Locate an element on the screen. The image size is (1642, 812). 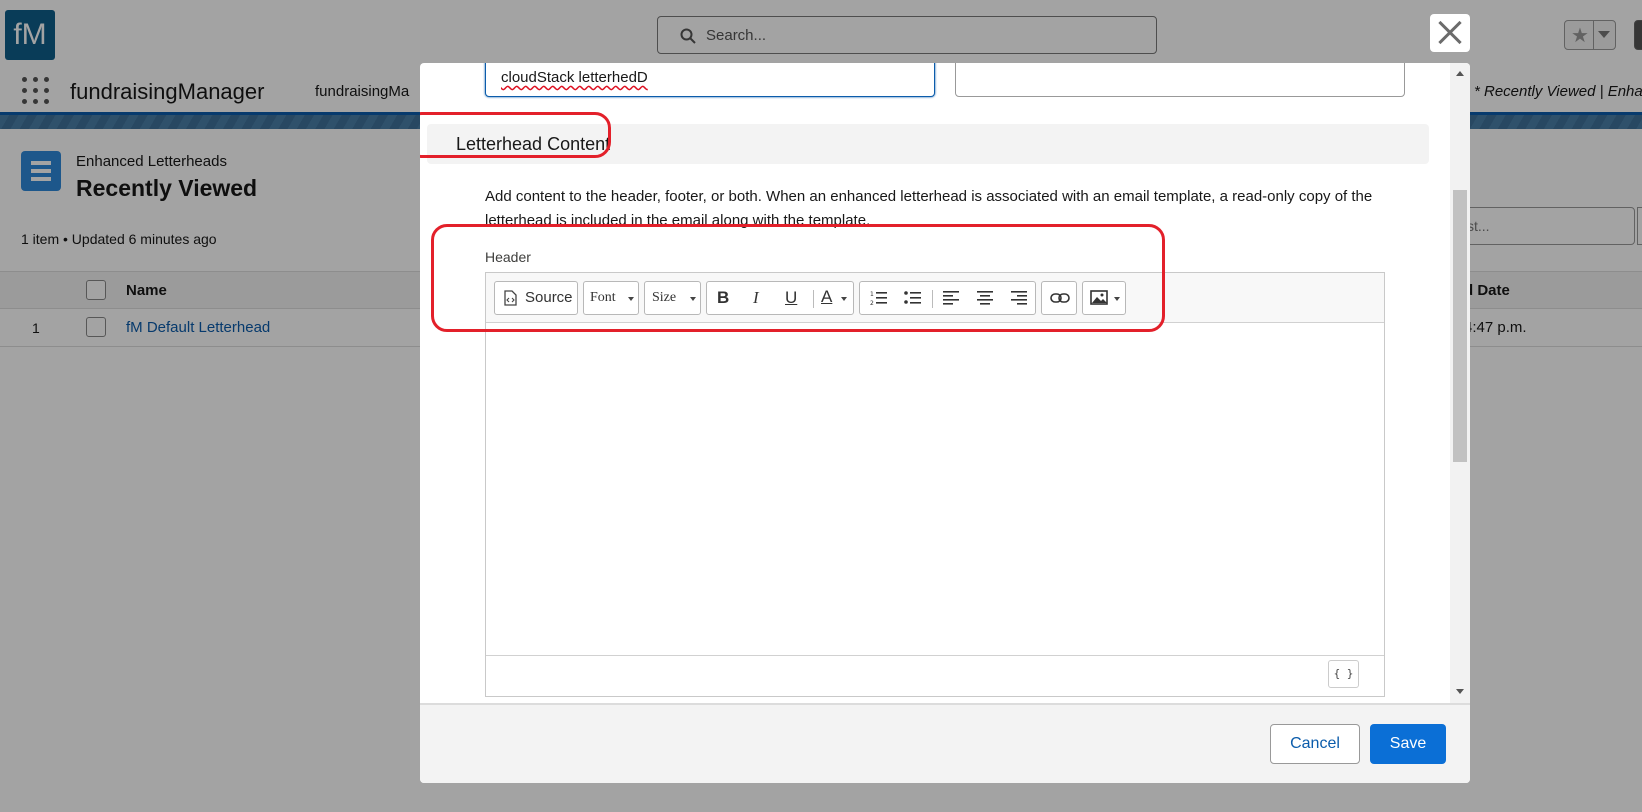
annotation-section-title is located at coordinates (515, 135).